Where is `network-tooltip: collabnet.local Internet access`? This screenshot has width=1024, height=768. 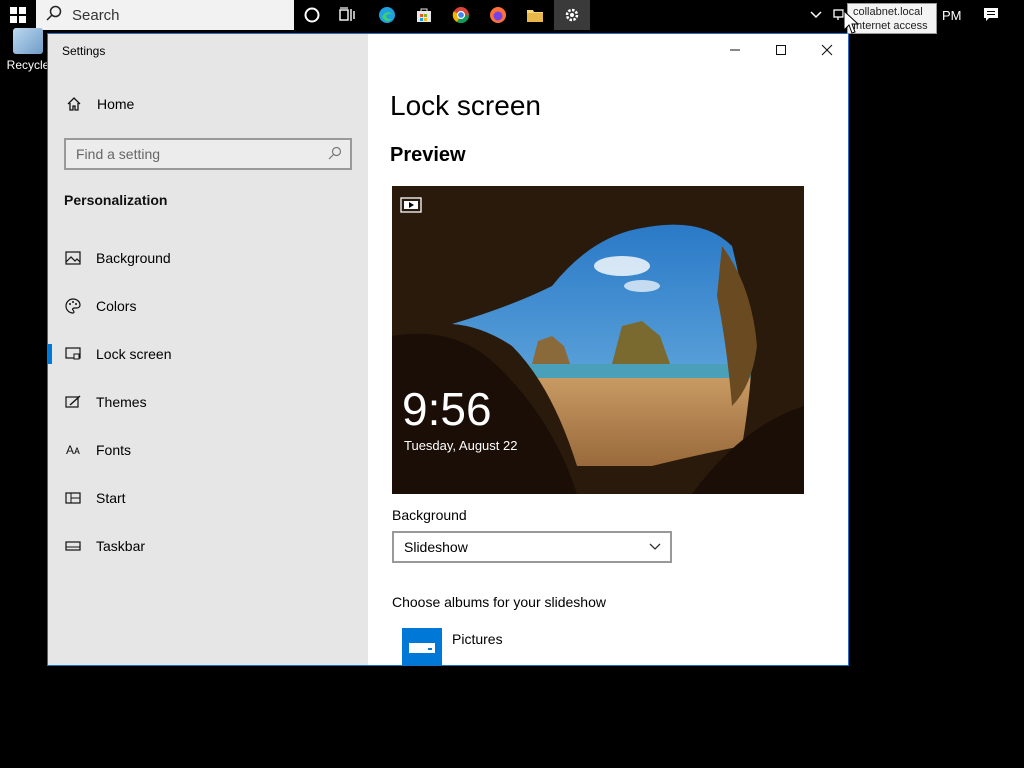 network-tooltip: collabnet.local Internet access is located at coordinates (892, 18).